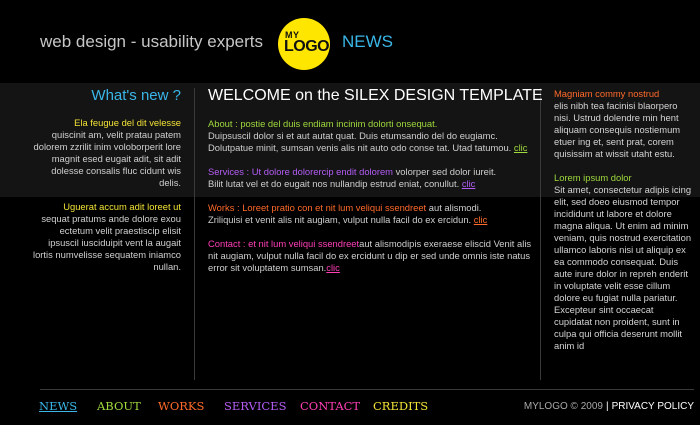  What do you see at coordinates (136, 95) in the screenshot?
I see `whats-new-title: What's new ?` at bounding box center [136, 95].